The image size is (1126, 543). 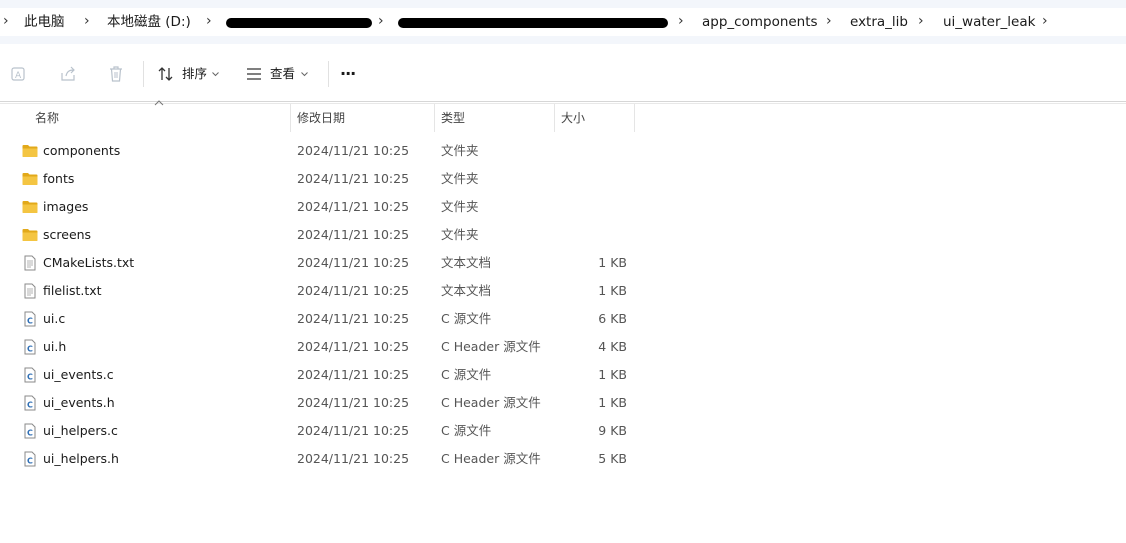 I want to click on column-header-type: 类型, so click(x=453, y=118).